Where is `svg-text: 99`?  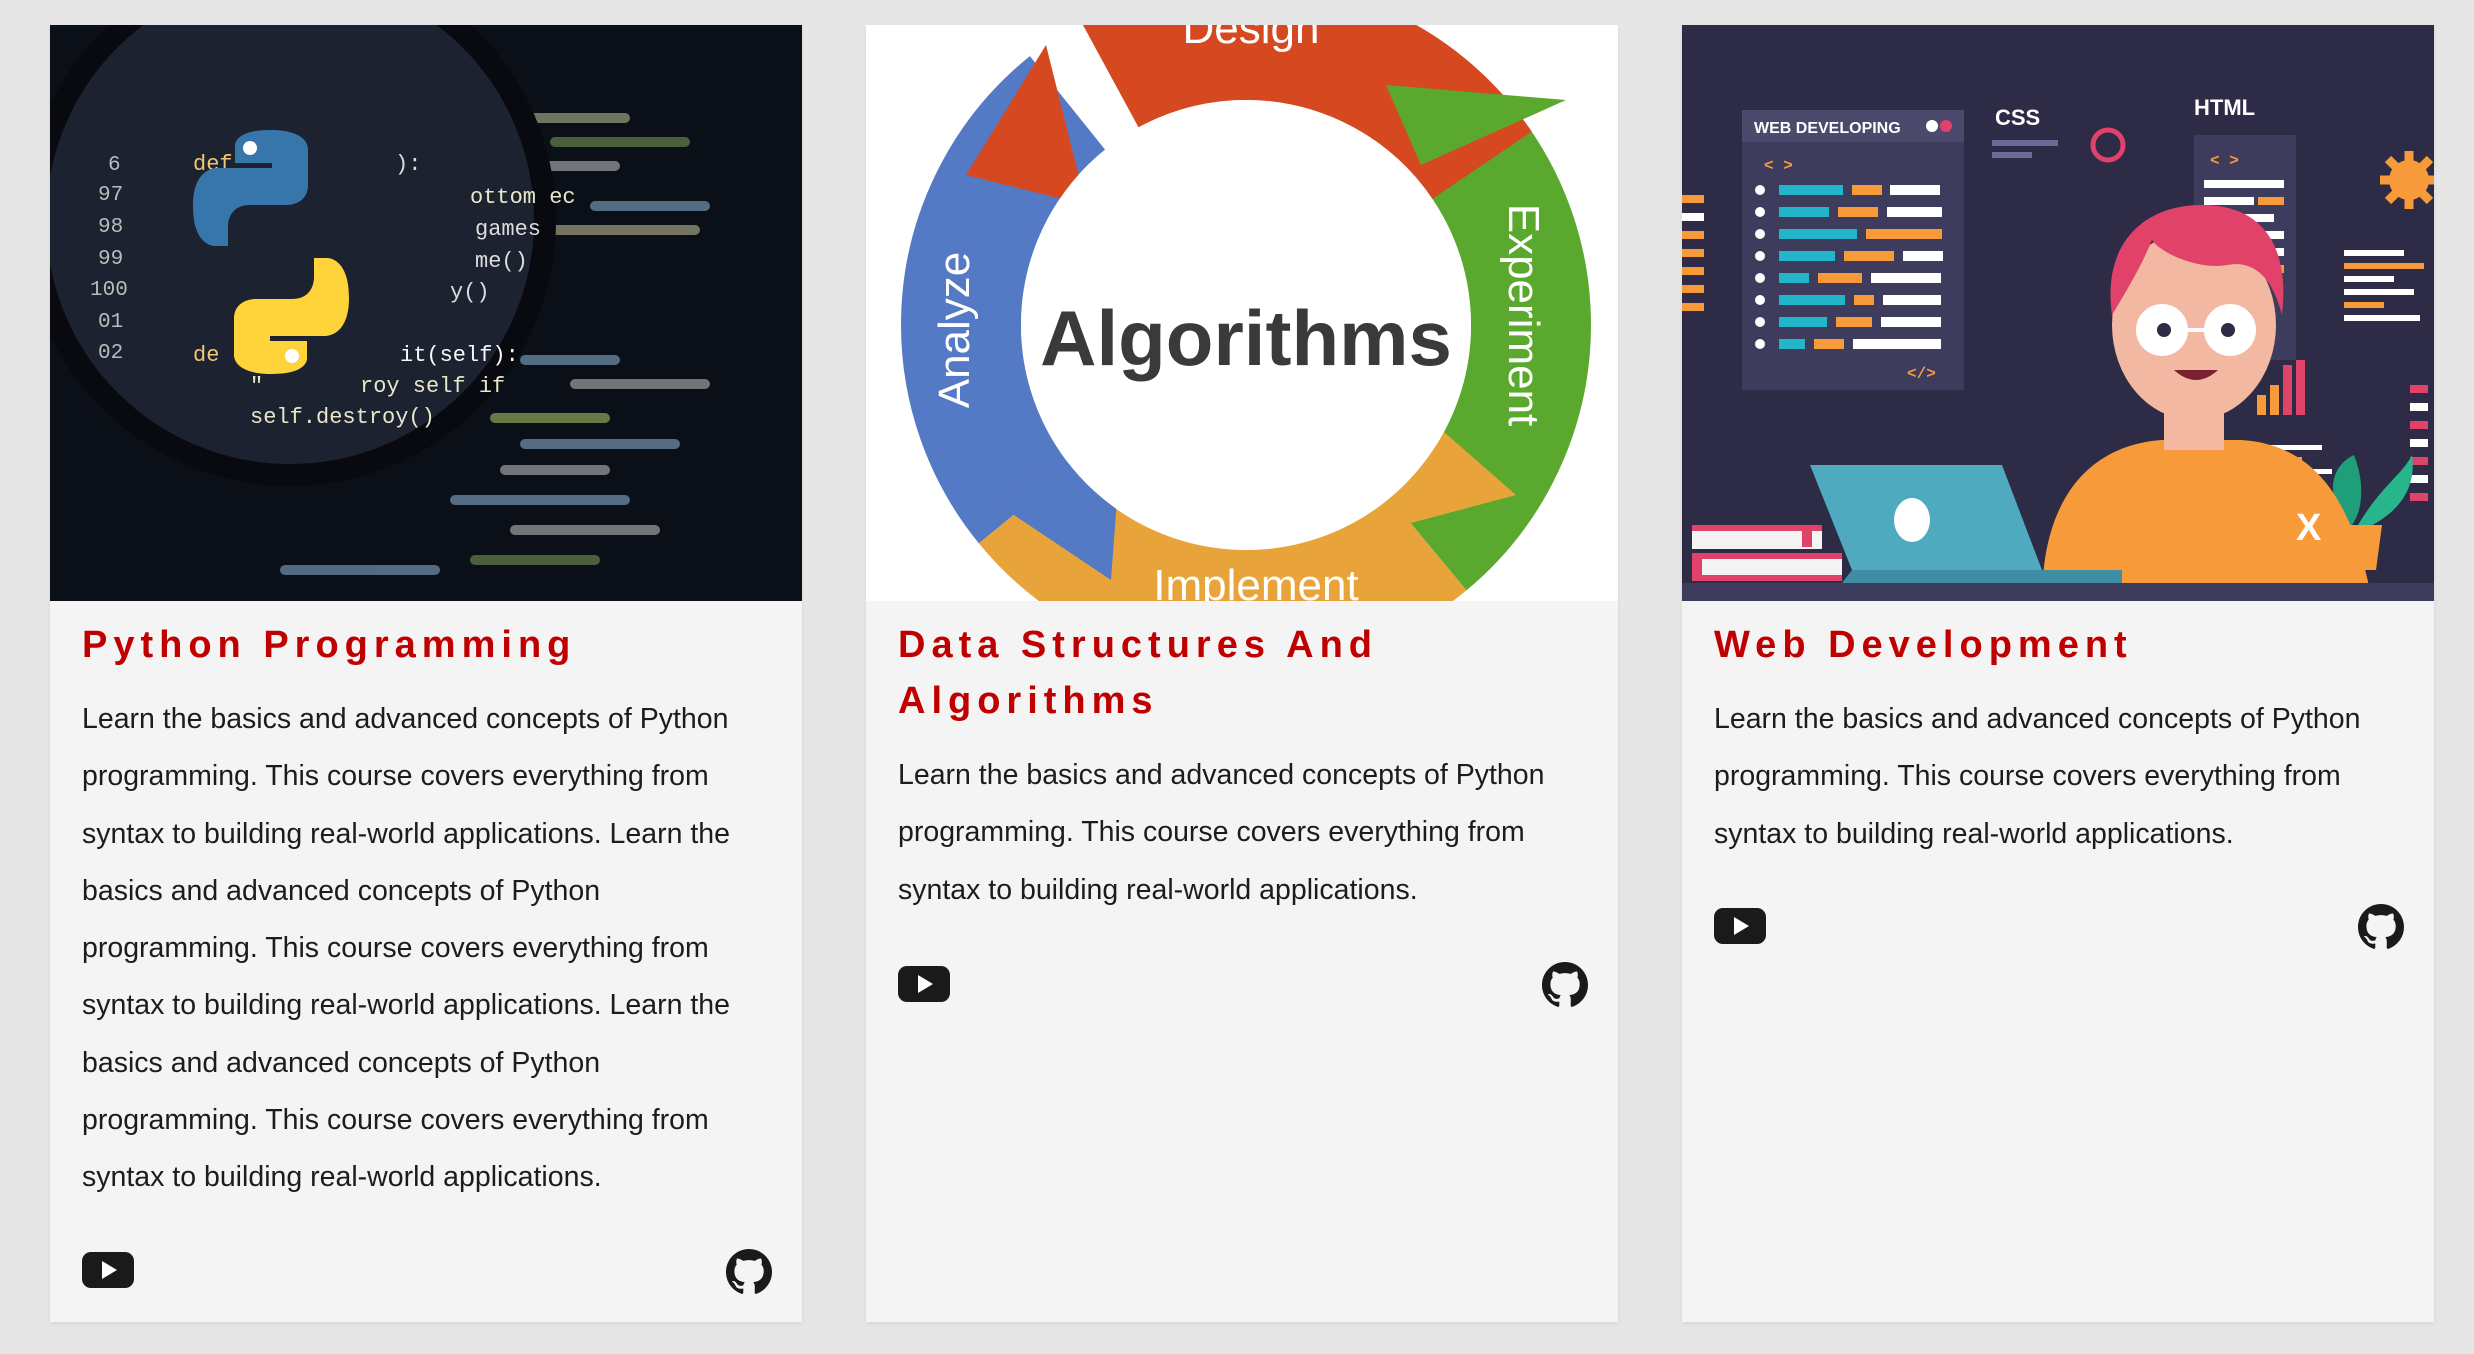
svg-text: 99 is located at coordinates (110, 259).